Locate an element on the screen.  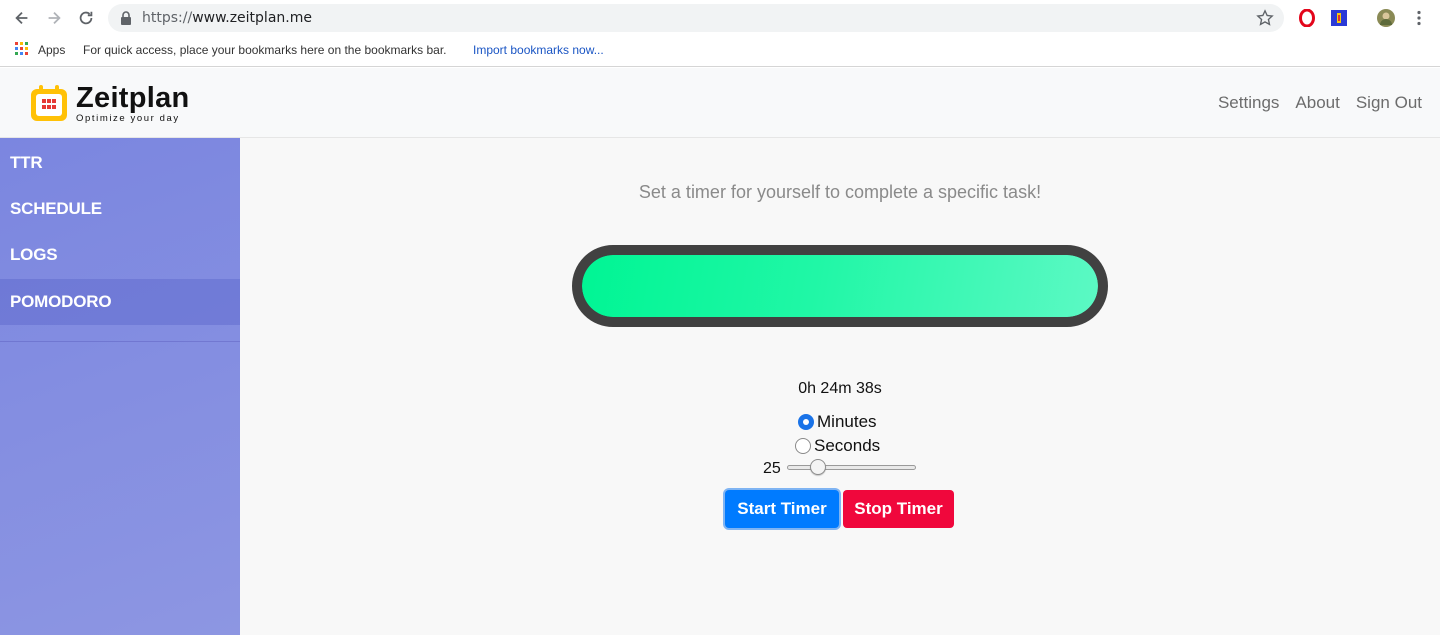
lock-icon is located at coordinates (126, 18).